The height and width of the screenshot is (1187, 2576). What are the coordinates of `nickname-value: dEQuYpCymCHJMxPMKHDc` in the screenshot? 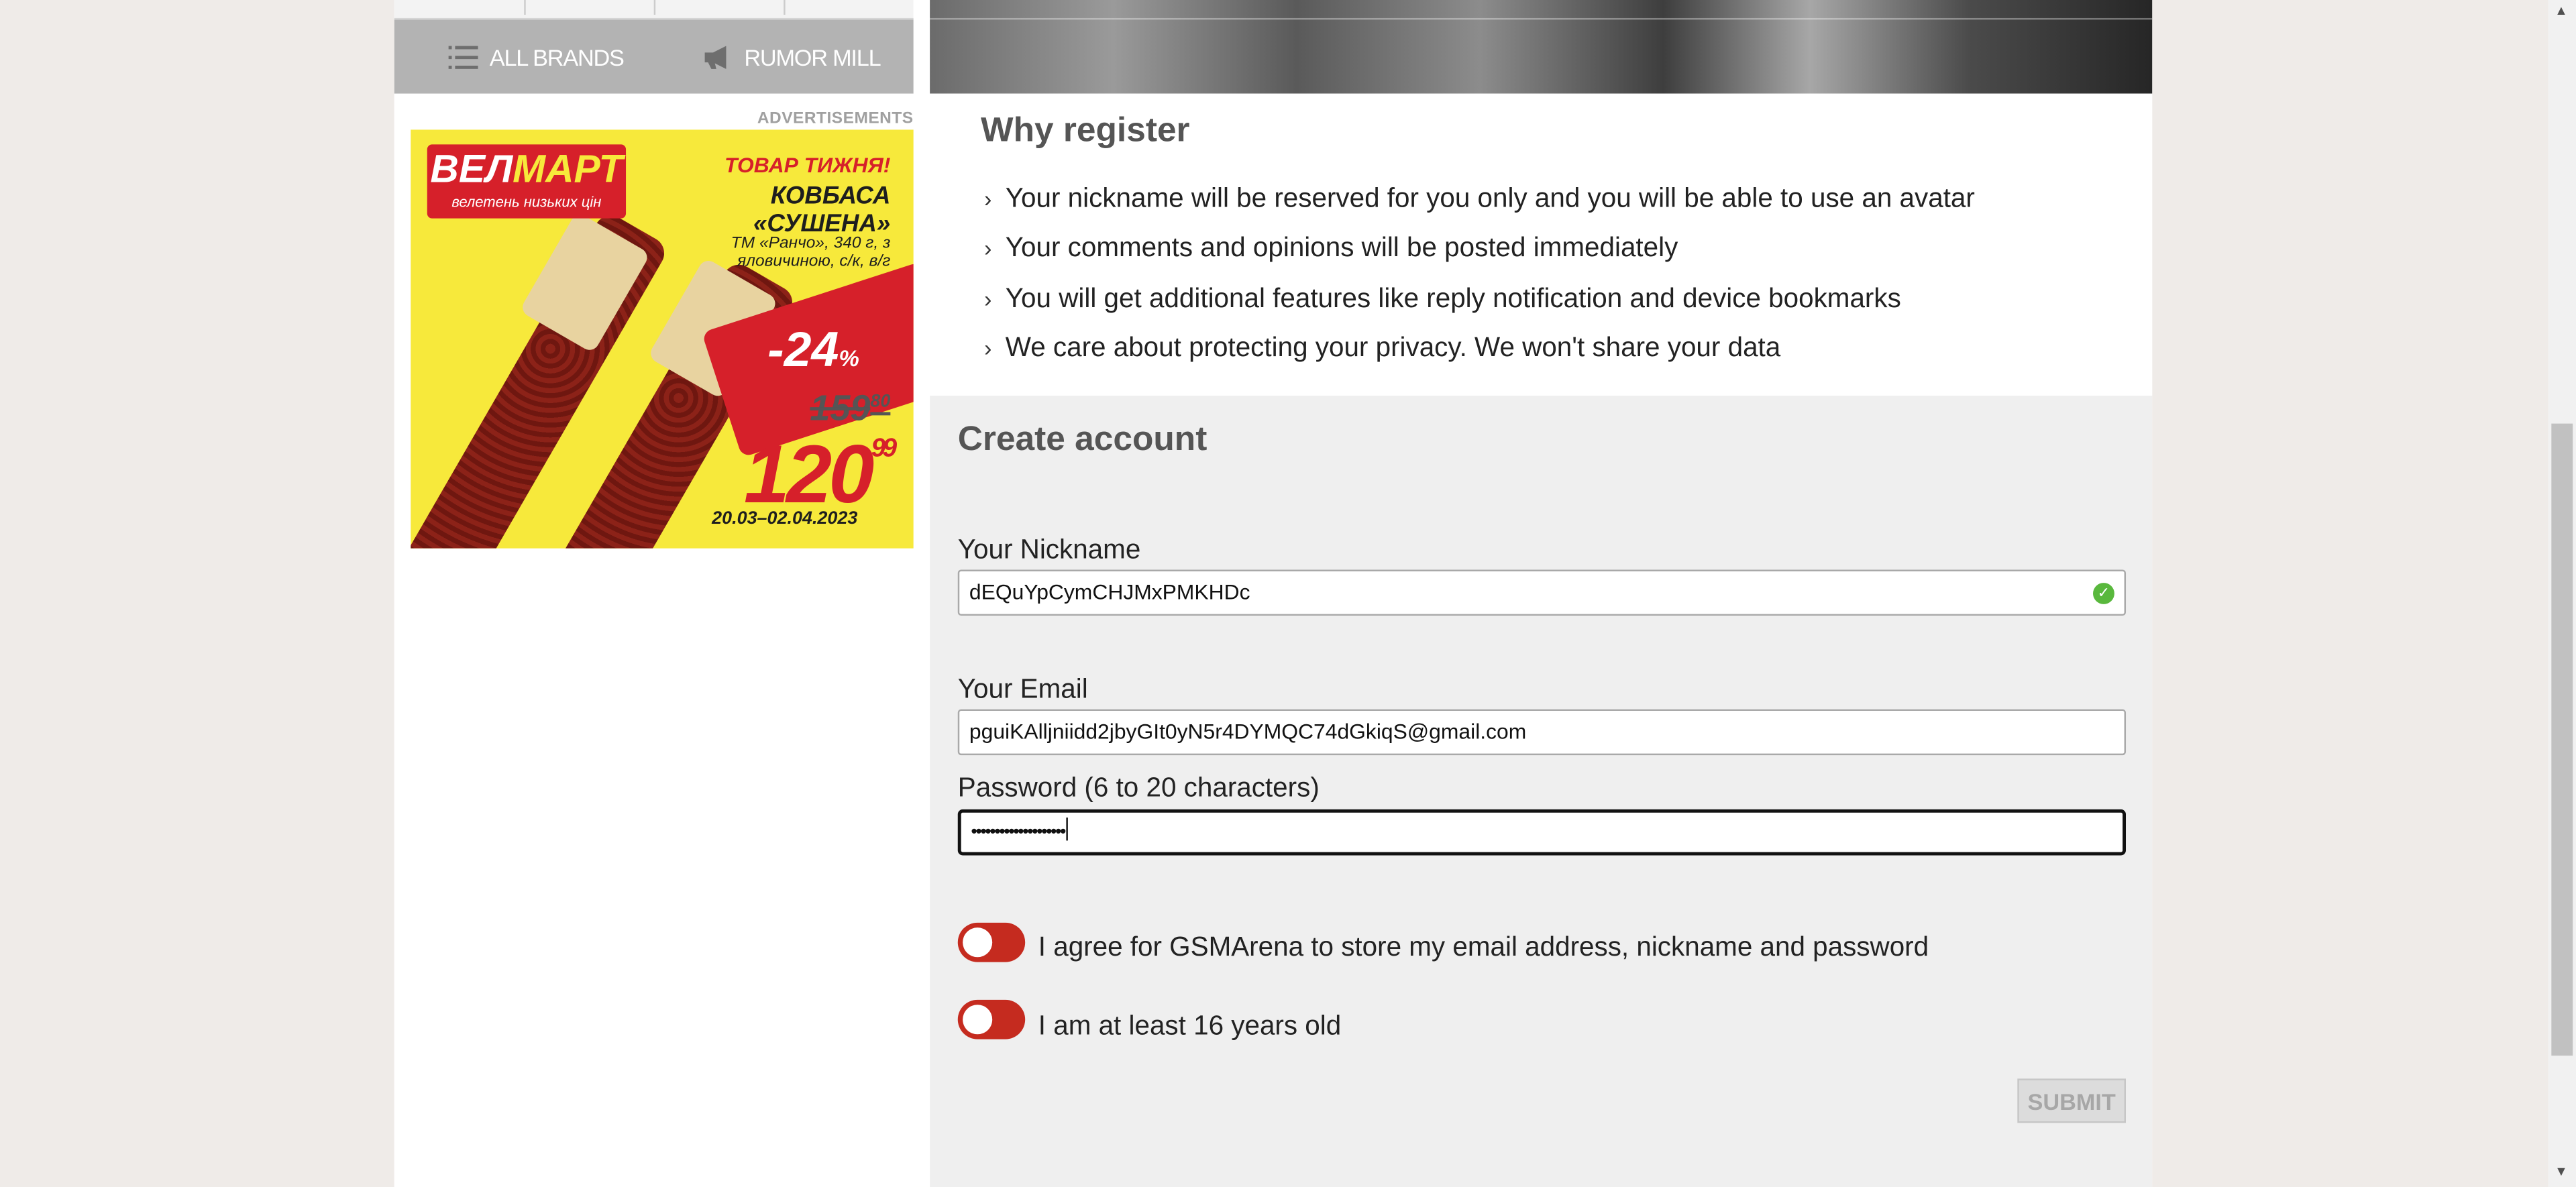 It's located at (1109, 591).